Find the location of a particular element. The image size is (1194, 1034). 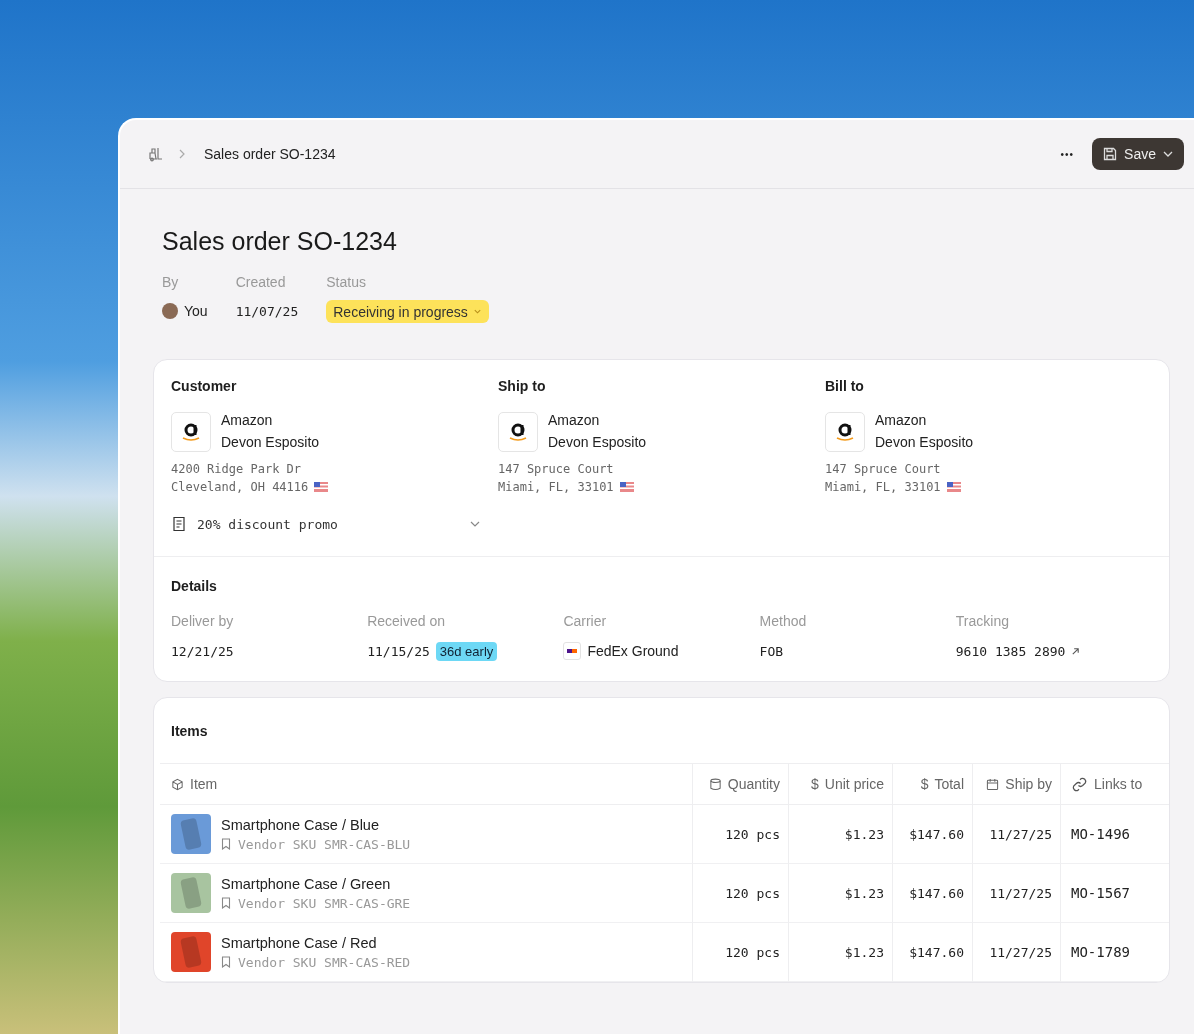

meta-value: 11/07/25 is located at coordinates (267, 311).